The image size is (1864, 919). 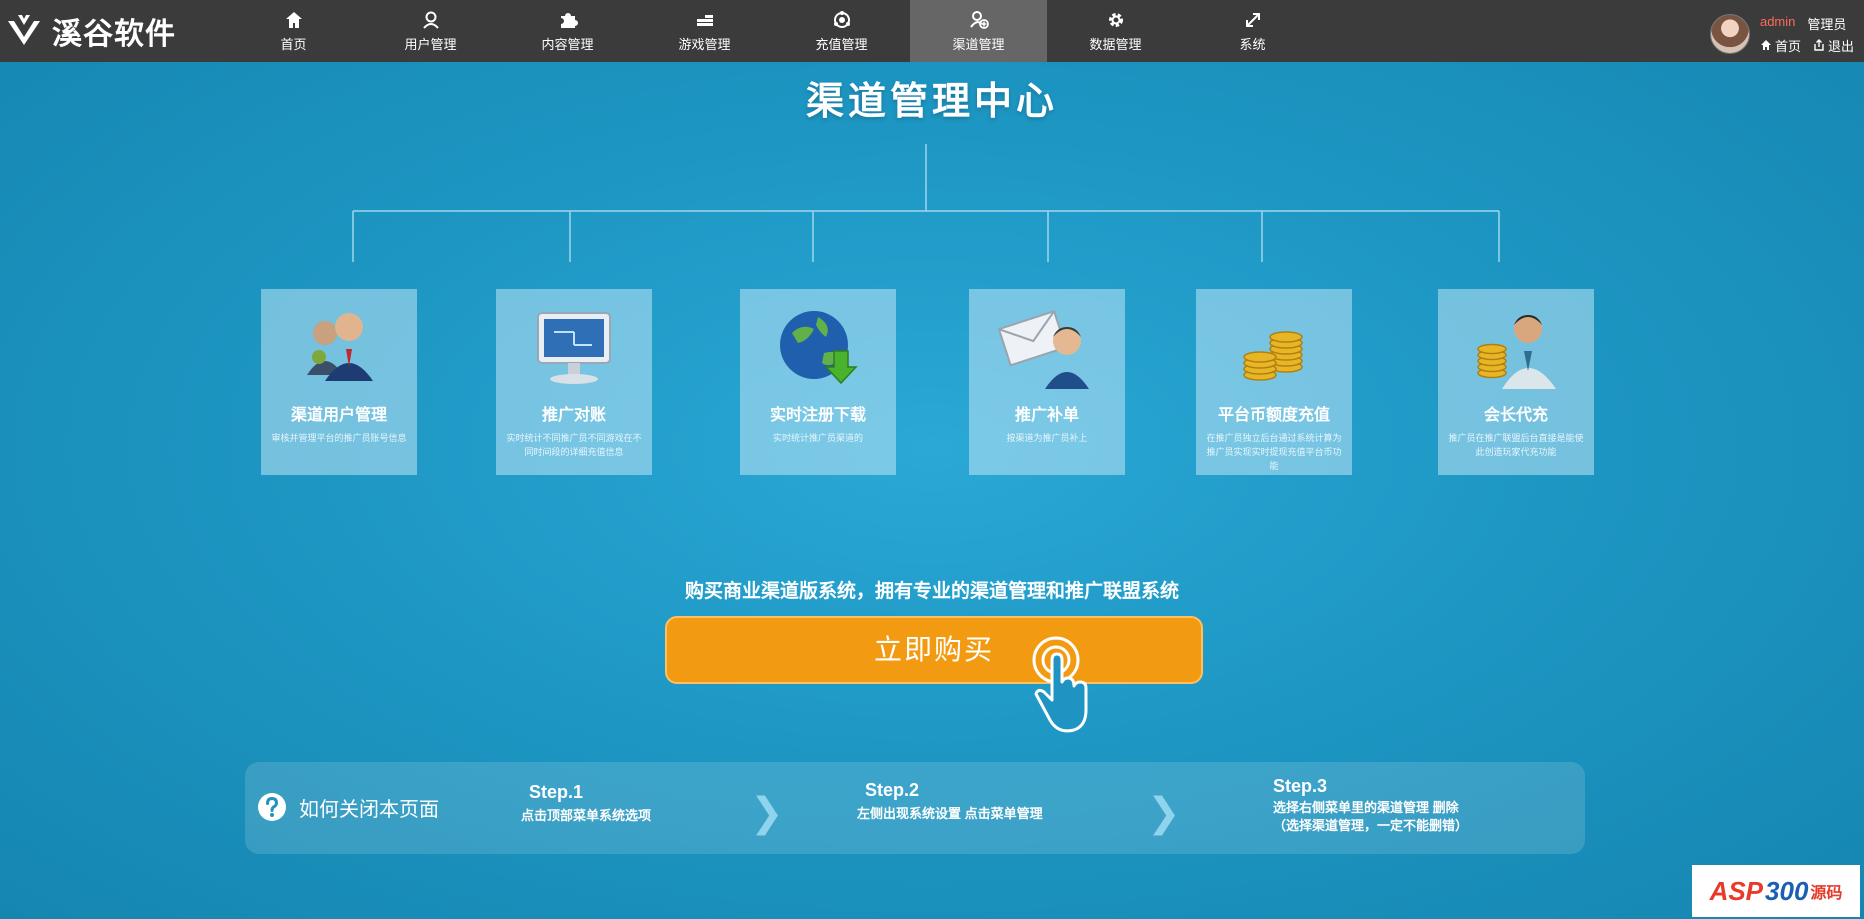 I want to click on card-promo-supplement: 推广补单 按渠道为推广员补上, so click(x=1047, y=382).